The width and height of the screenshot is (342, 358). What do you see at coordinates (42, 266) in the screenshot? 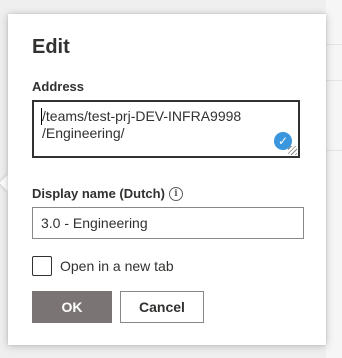
I see `open-new-tab-checkbox` at bounding box center [42, 266].